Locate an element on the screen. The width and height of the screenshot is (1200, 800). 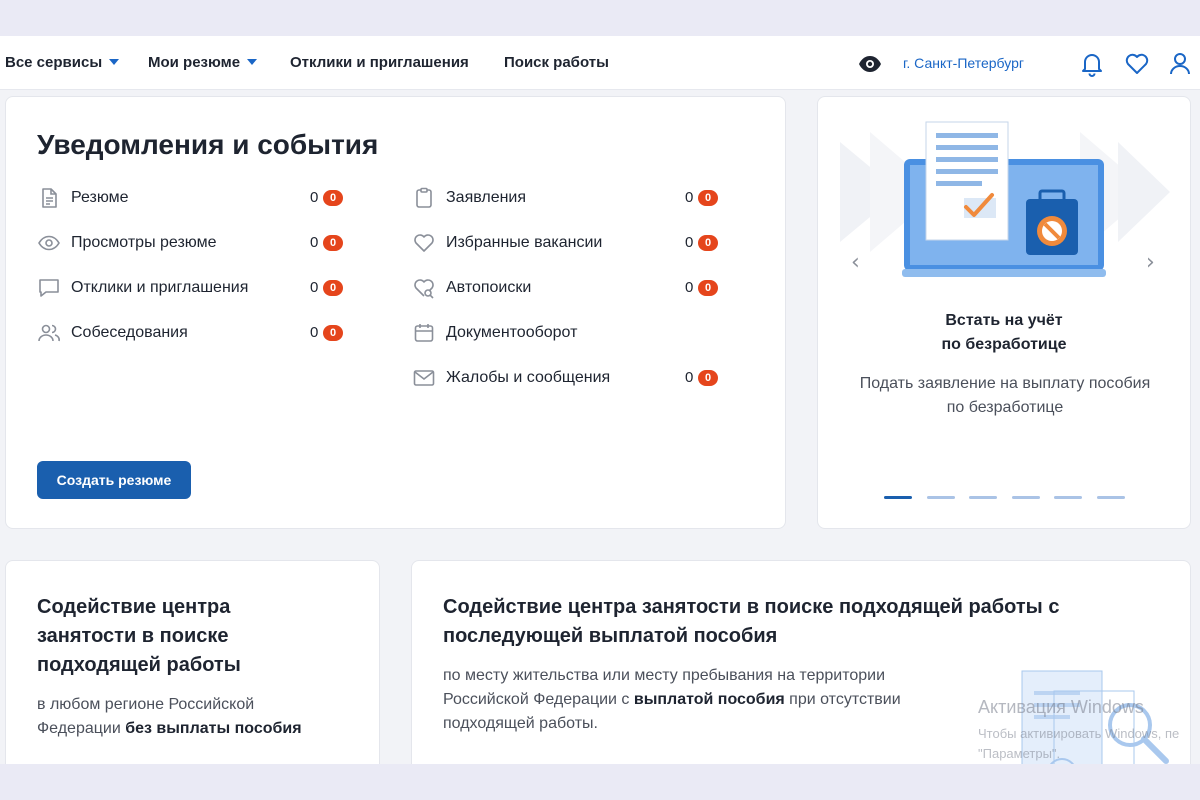
service-card-desc-line3: подходящей работы. is located at coordinates (520, 723).